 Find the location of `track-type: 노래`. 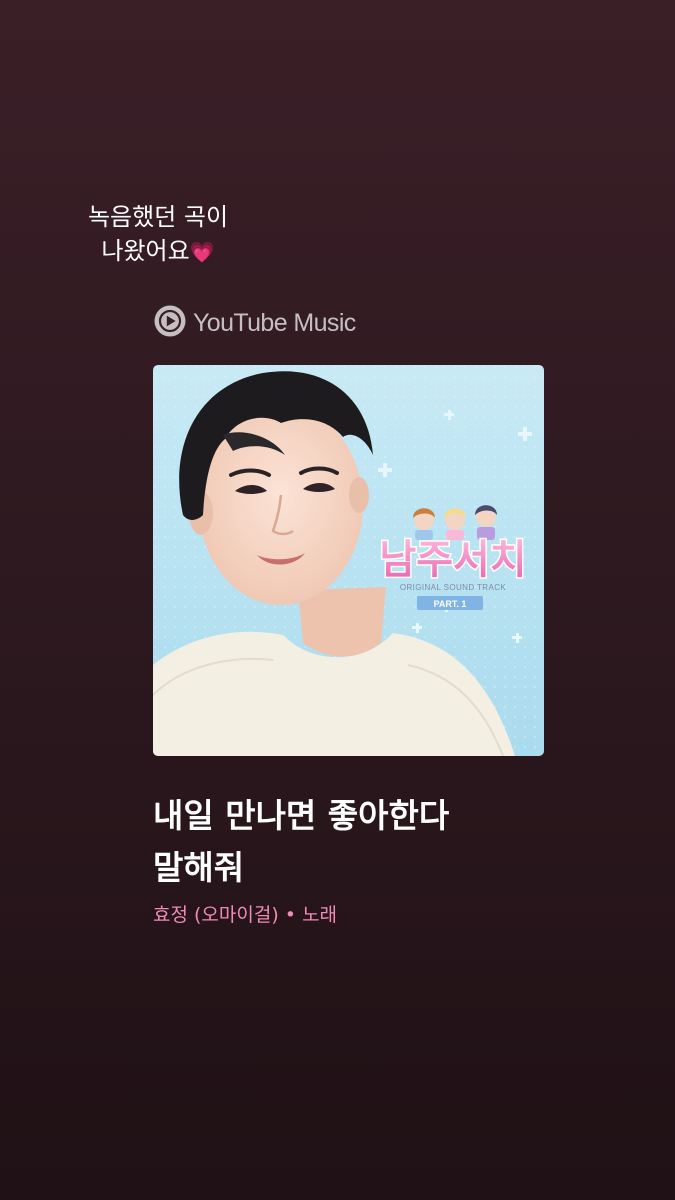

track-type: 노래 is located at coordinates (320, 915).